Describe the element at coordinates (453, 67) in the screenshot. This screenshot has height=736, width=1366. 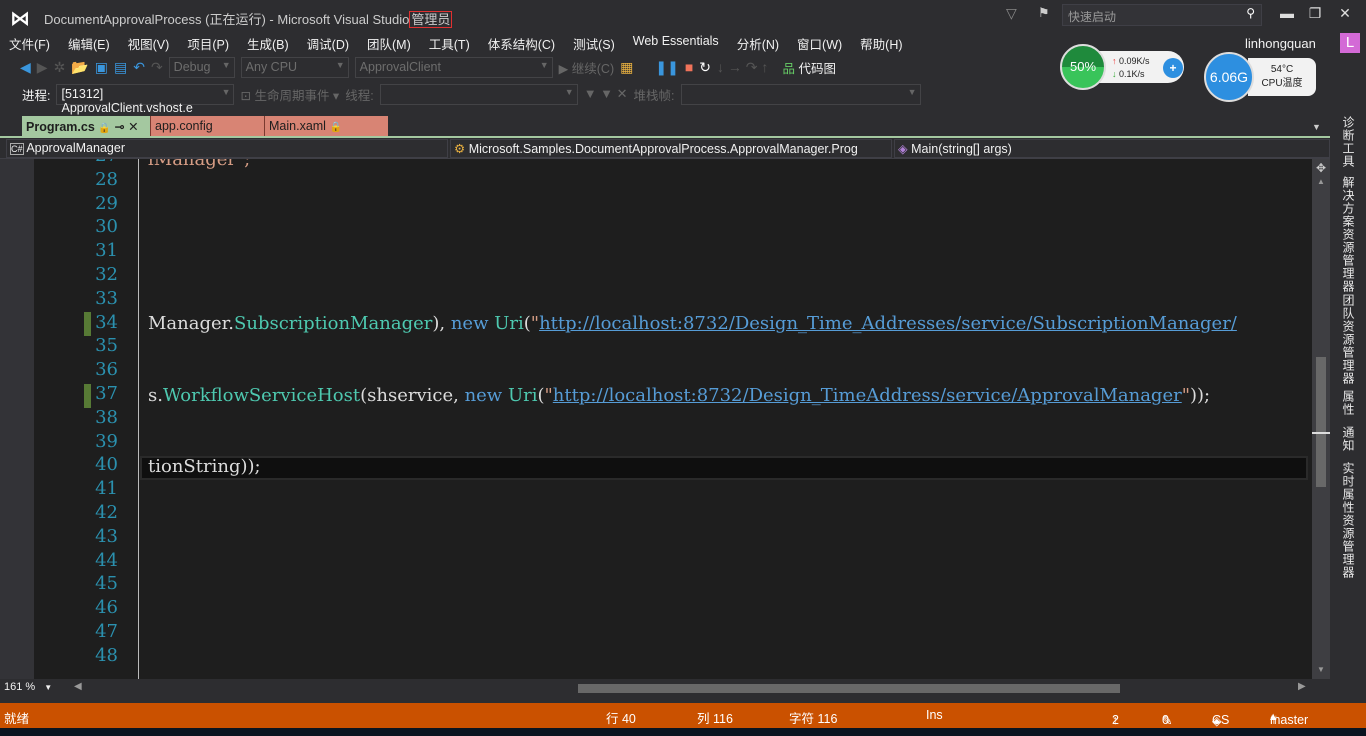
I see `startup-project-dropdown: ApprovalClient ▼` at that location.